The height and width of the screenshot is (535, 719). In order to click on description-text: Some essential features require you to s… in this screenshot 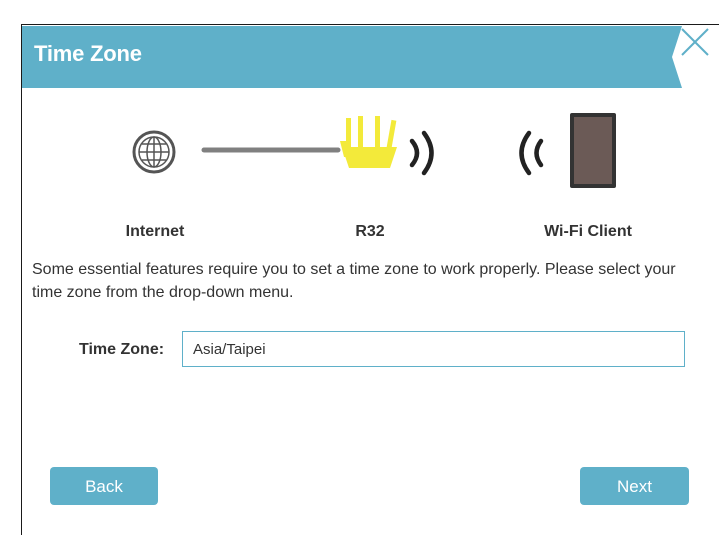, I will do `click(354, 281)`.